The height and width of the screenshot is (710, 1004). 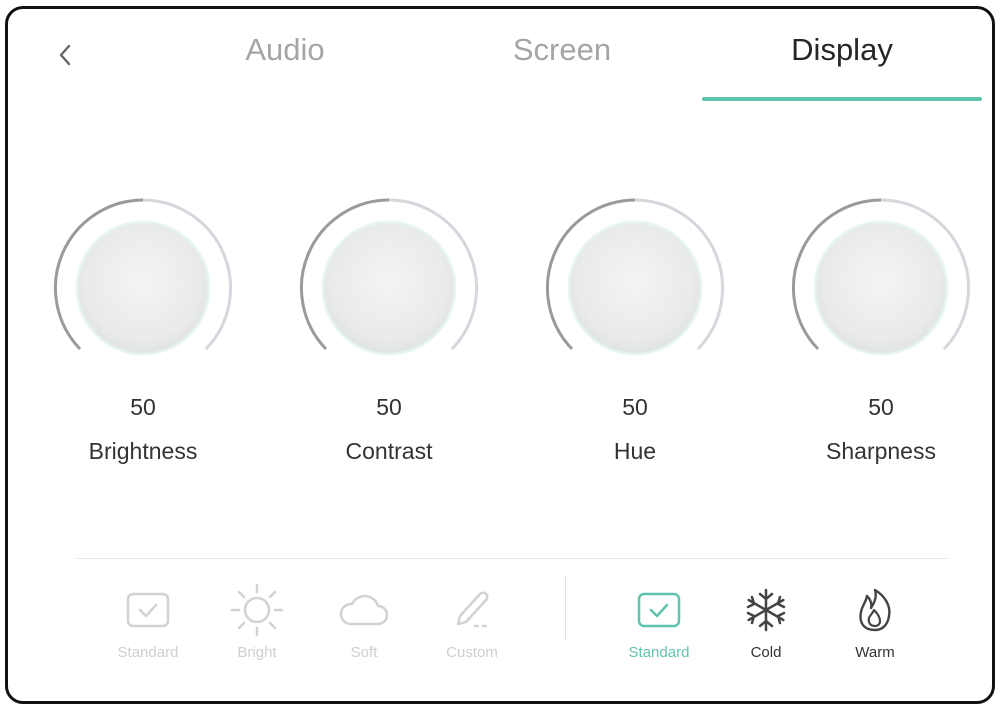 What do you see at coordinates (562, 50) in the screenshot?
I see `tab-screen: Screen` at bounding box center [562, 50].